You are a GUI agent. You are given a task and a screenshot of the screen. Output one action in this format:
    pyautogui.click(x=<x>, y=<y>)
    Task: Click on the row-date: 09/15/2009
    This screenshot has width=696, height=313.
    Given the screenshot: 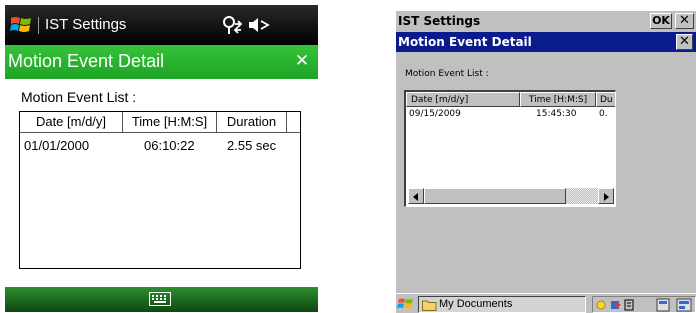 What is the action you would take?
    pyautogui.click(x=435, y=114)
    